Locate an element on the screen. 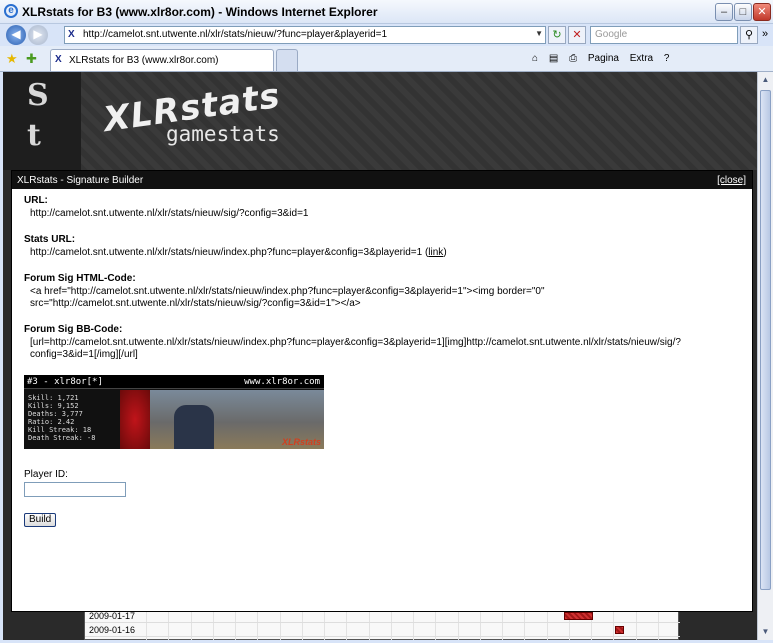  refresh-button: ↻ is located at coordinates (557, 35).